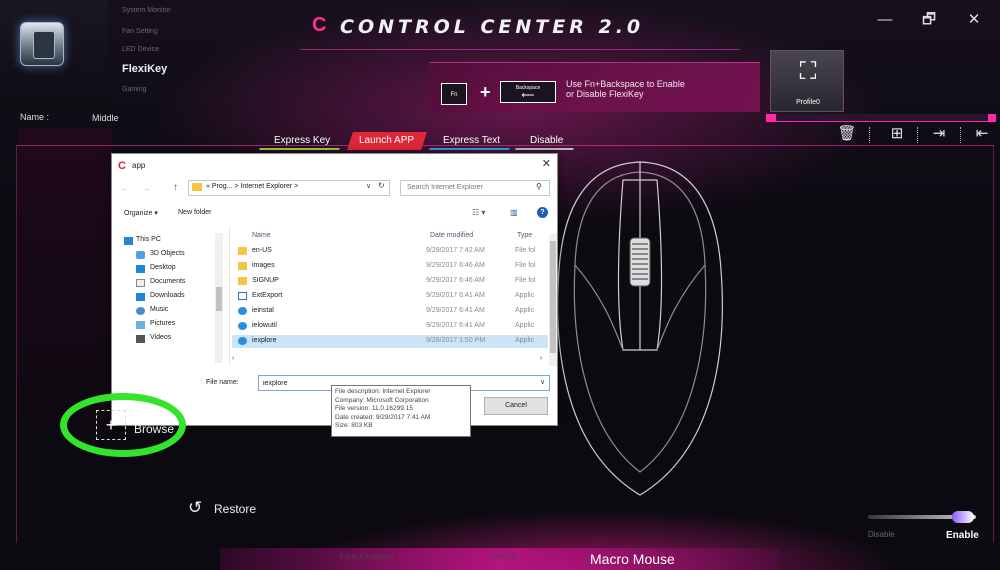 The image size is (1000, 570). Describe the element at coordinates (475, 188) in the screenshot. I see `search-input: Search Internet Explorer` at that location.